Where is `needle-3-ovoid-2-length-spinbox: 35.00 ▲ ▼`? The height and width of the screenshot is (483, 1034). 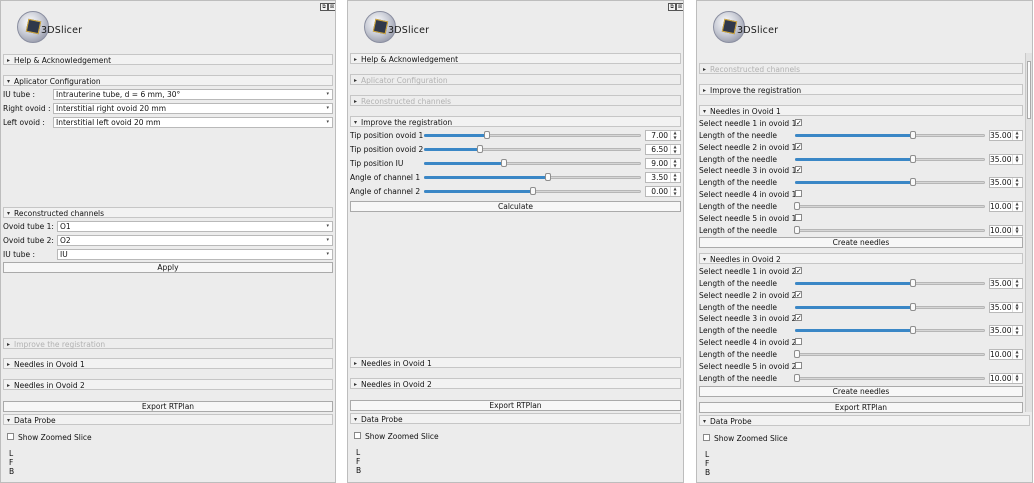 needle-3-ovoid-2-length-spinbox: 35.00 ▲ ▼ is located at coordinates (1006, 331).